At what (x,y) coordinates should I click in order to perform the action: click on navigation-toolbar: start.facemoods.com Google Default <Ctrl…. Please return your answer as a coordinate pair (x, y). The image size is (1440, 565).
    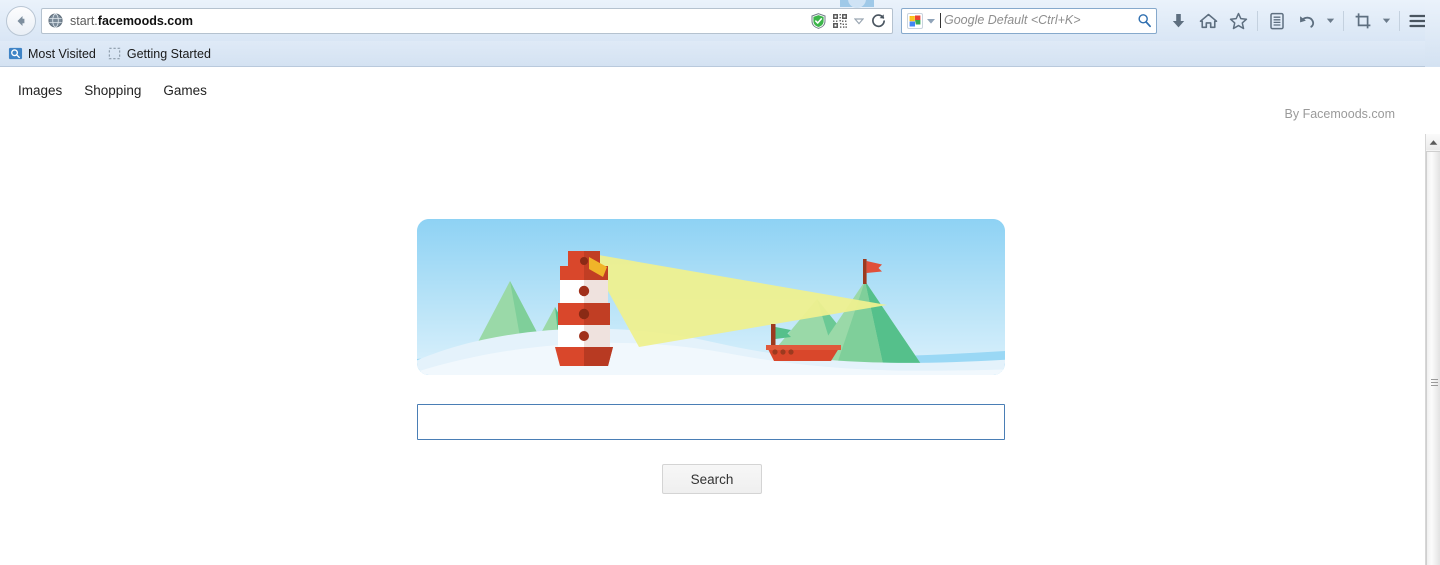
    Looking at the image, I should click on (720, 20).